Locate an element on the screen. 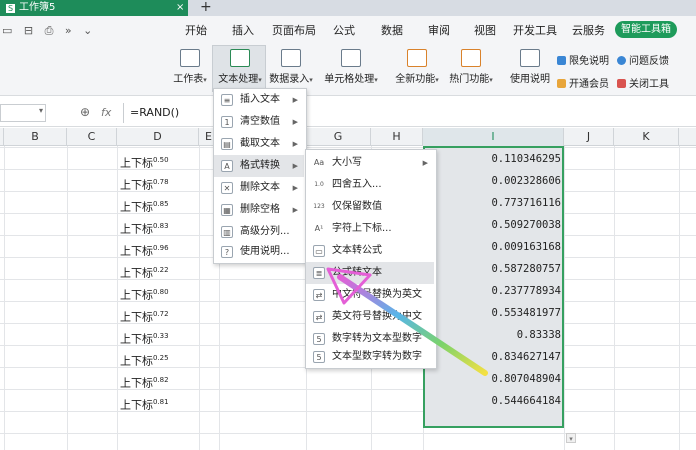 Image resolution: width=696 pixels, height=450 pixels. cell-d5: 上下标0.78 is located at coordinates (144, 182).